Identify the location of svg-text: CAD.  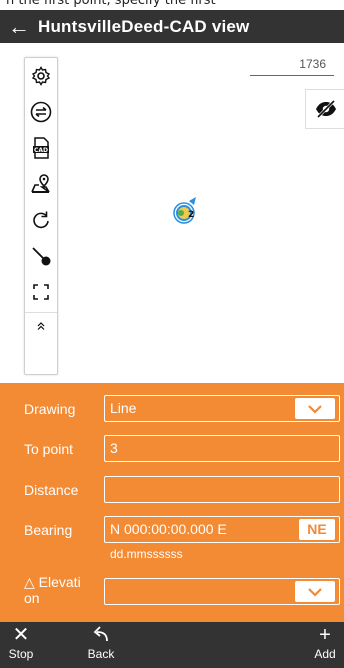
(41, 150).